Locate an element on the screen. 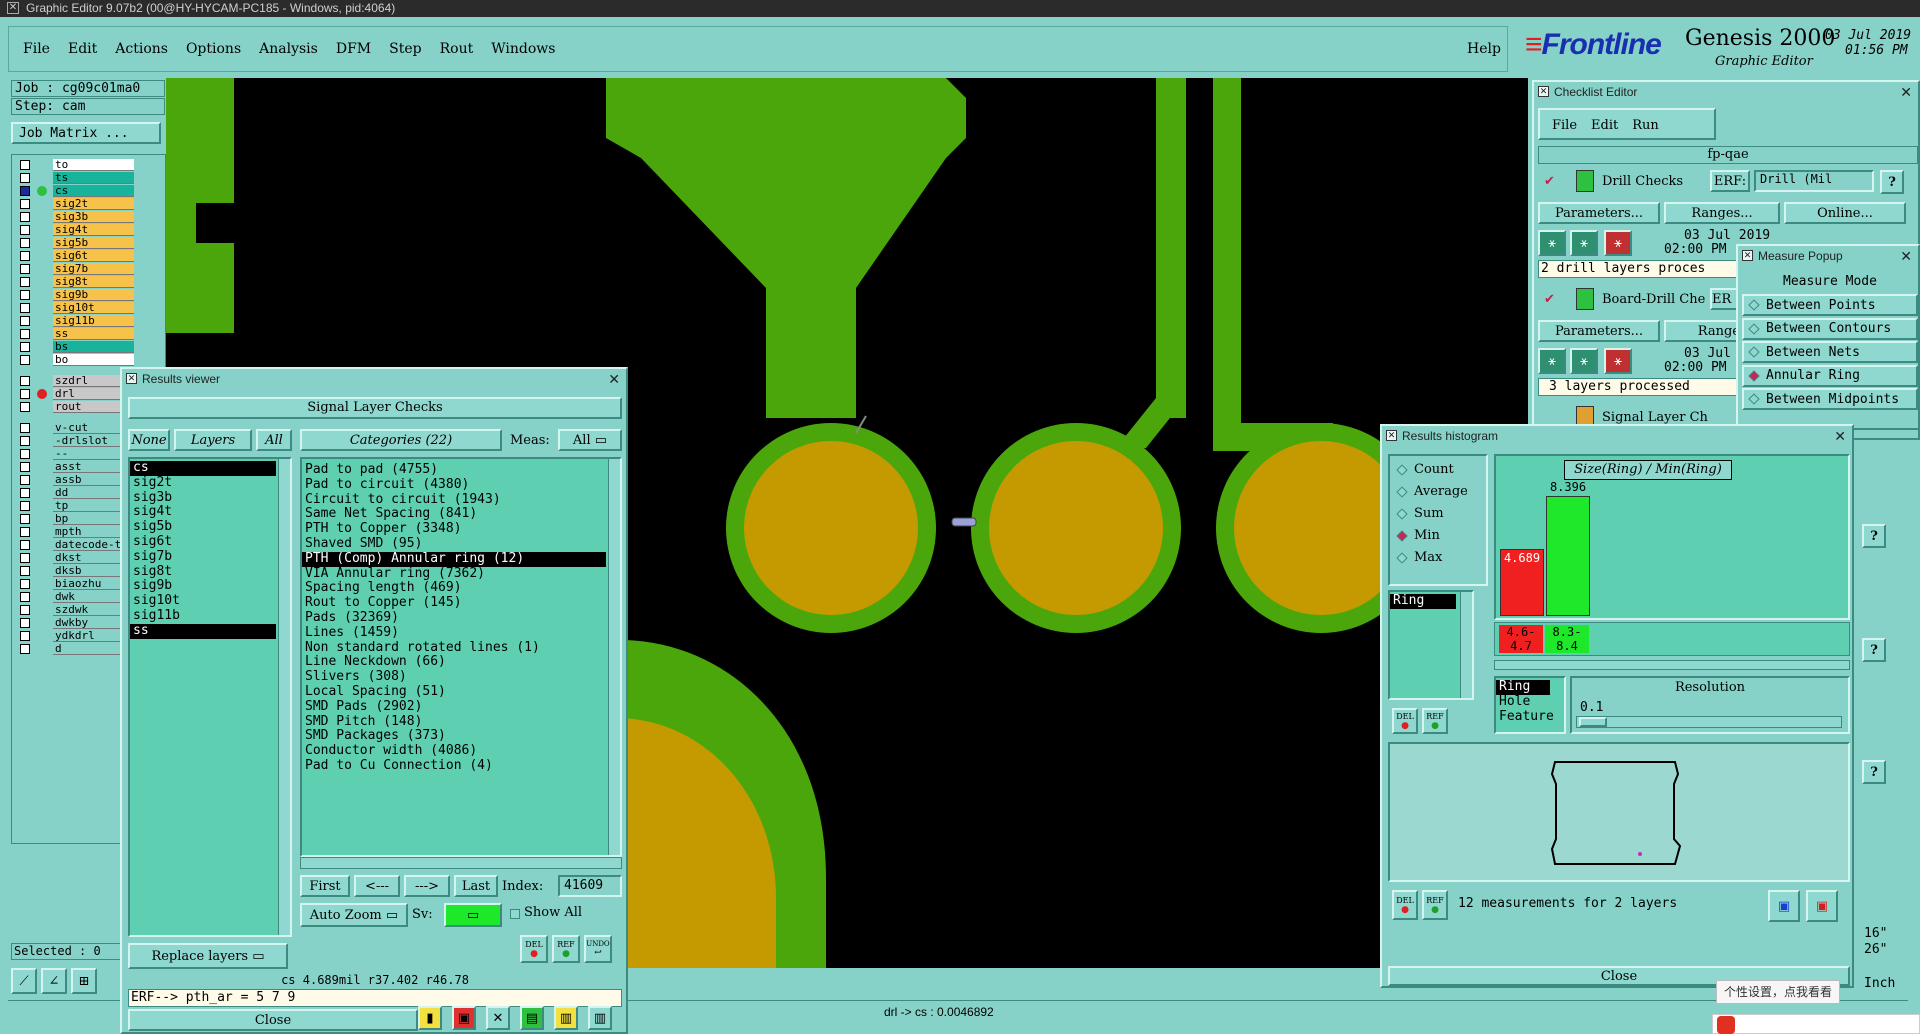 This screenshot has height=1034, width=1920. layer-row: sig2t is located at coordinates (75, 204).